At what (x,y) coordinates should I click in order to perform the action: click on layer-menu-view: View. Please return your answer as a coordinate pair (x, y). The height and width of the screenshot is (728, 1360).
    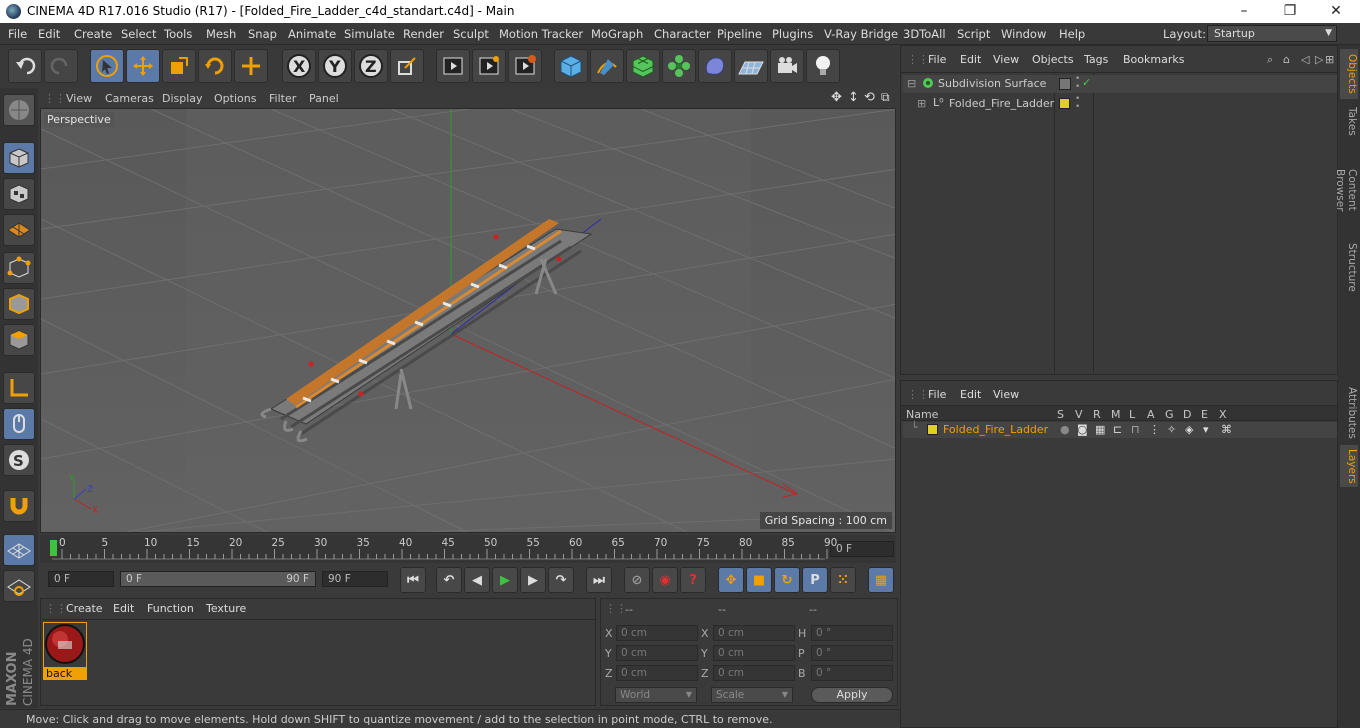
    Looking at the image, I should click on (1006, 394).